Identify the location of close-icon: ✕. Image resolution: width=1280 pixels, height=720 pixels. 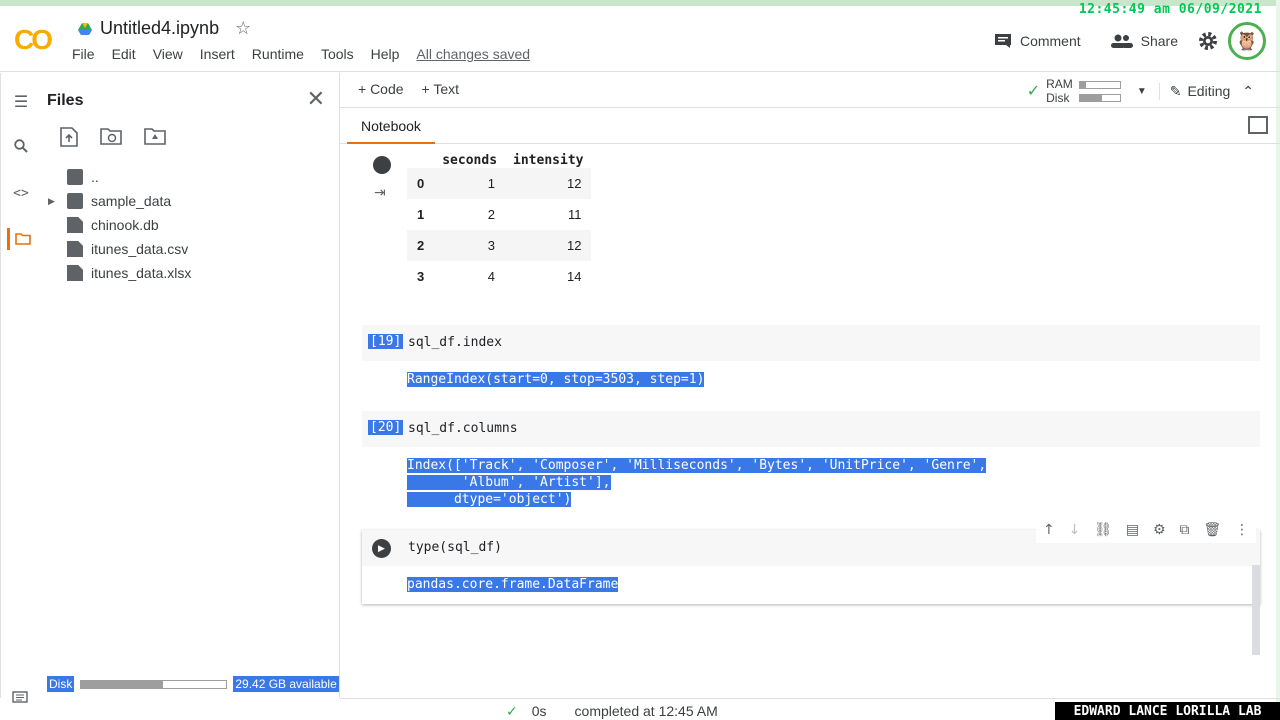
(316, 99).